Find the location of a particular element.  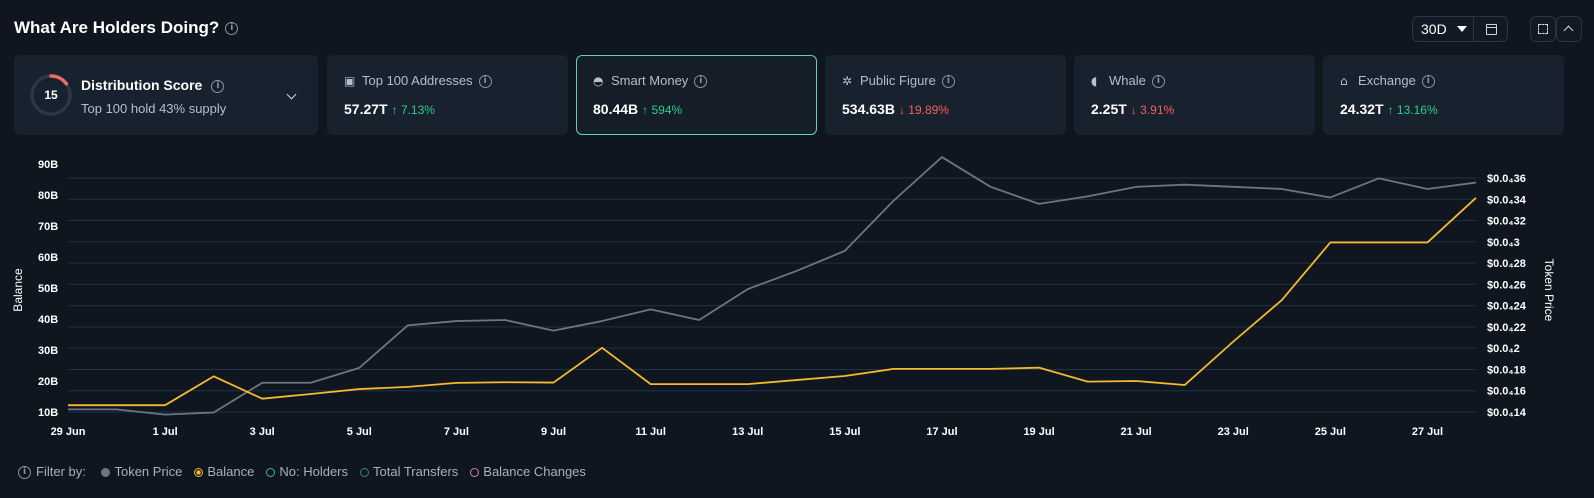

card-change: ↑ 594% is located at coordinates (662, 110).